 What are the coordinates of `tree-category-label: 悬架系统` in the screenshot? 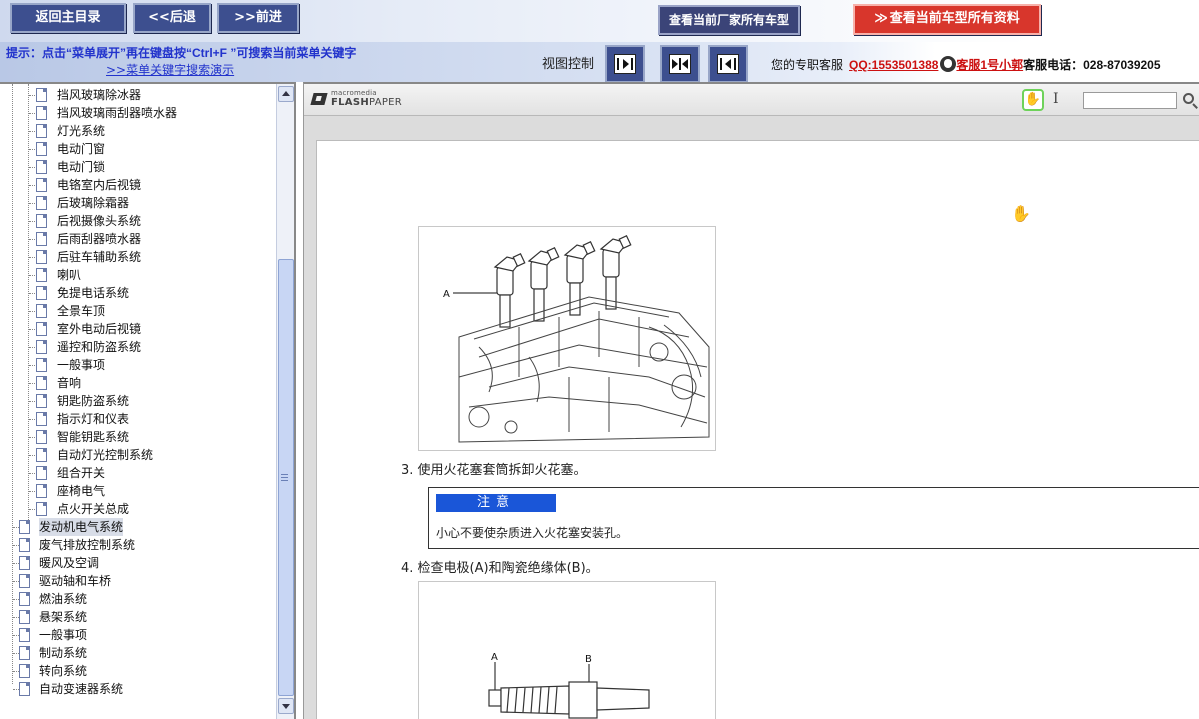 It's located at (63, 617).